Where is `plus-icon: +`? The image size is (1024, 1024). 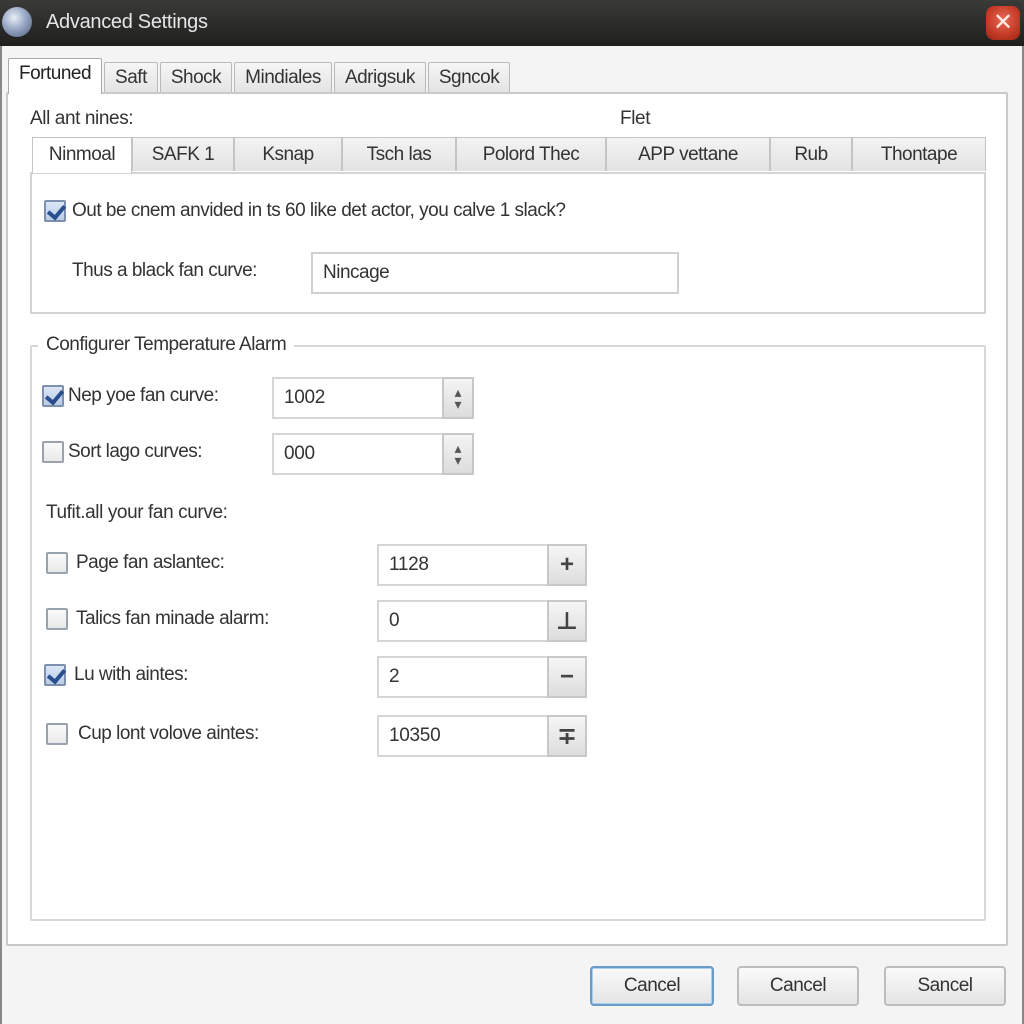
plus-icon: + is located at coordinates (566, 564).